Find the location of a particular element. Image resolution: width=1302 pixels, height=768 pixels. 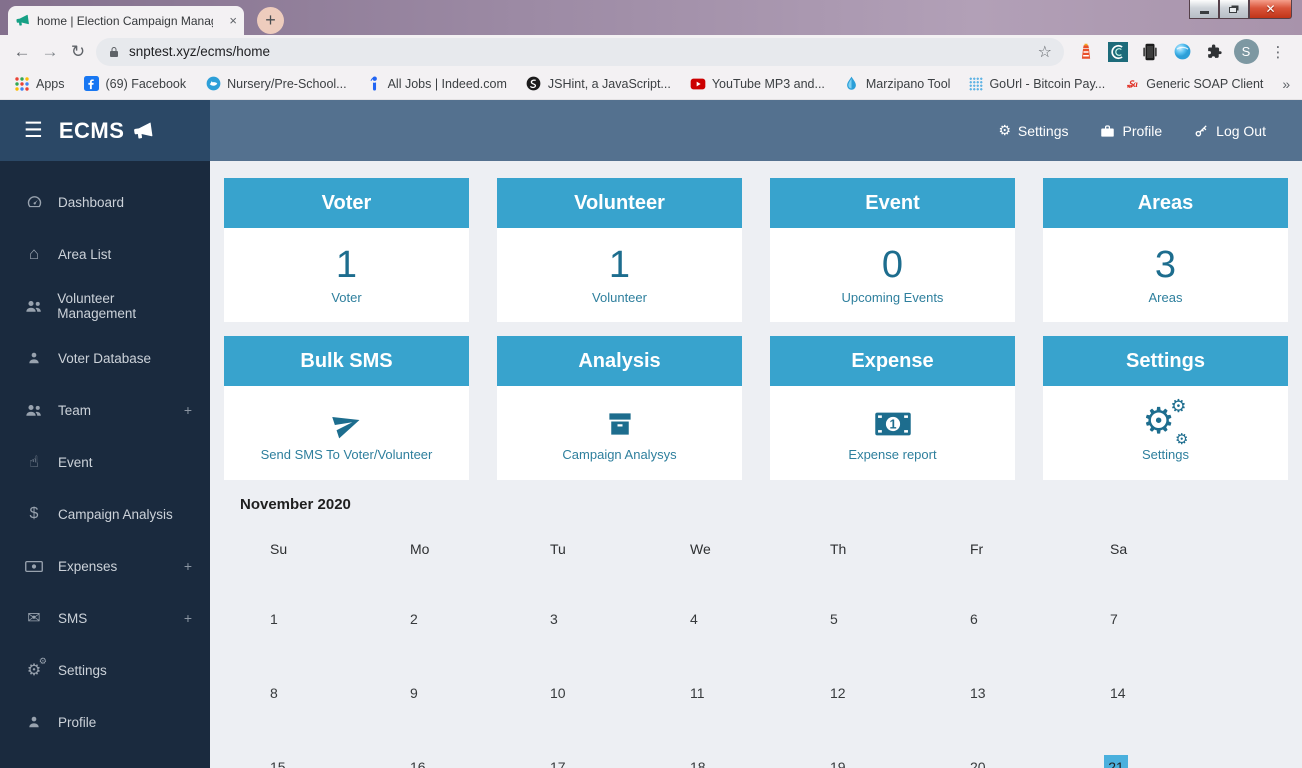

close-icon: ✕ is located at coordinates (1270, 9).